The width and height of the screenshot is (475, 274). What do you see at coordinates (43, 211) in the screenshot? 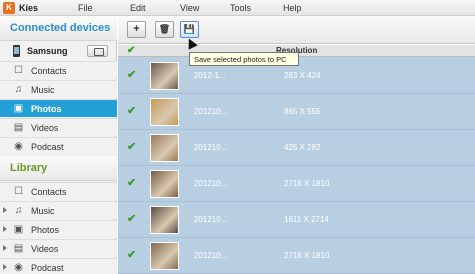
I see `library-item-label: Music` at bounding box center [43, 211].